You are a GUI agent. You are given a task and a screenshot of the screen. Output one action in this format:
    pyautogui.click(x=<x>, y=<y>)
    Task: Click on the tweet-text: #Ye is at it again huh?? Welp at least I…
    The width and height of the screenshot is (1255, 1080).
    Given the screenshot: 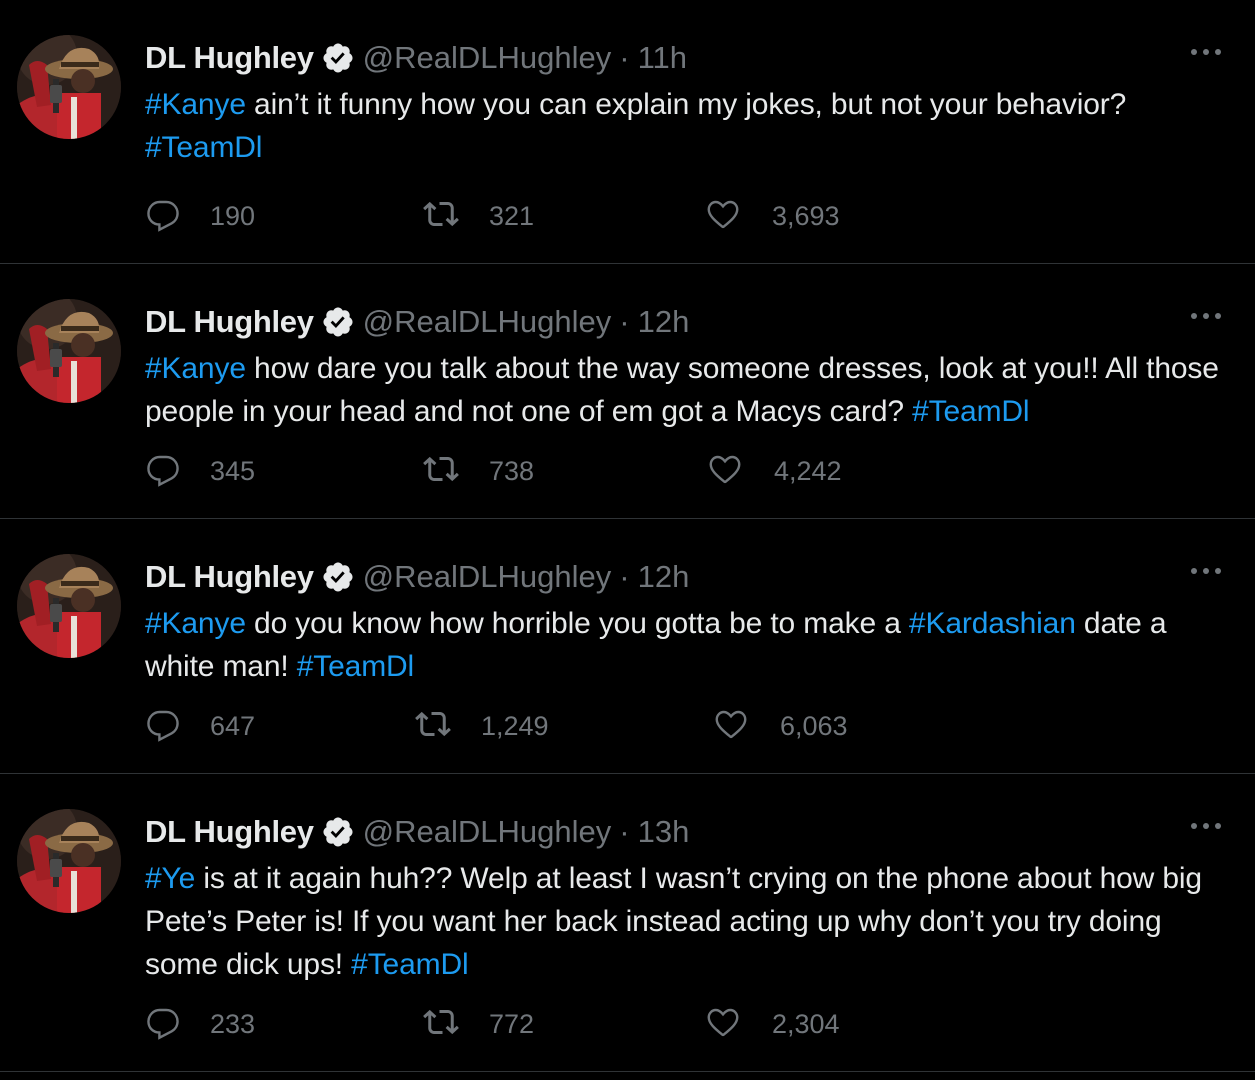 What is the action you would take?
    pyautogui.click(x=690, y=921)
    